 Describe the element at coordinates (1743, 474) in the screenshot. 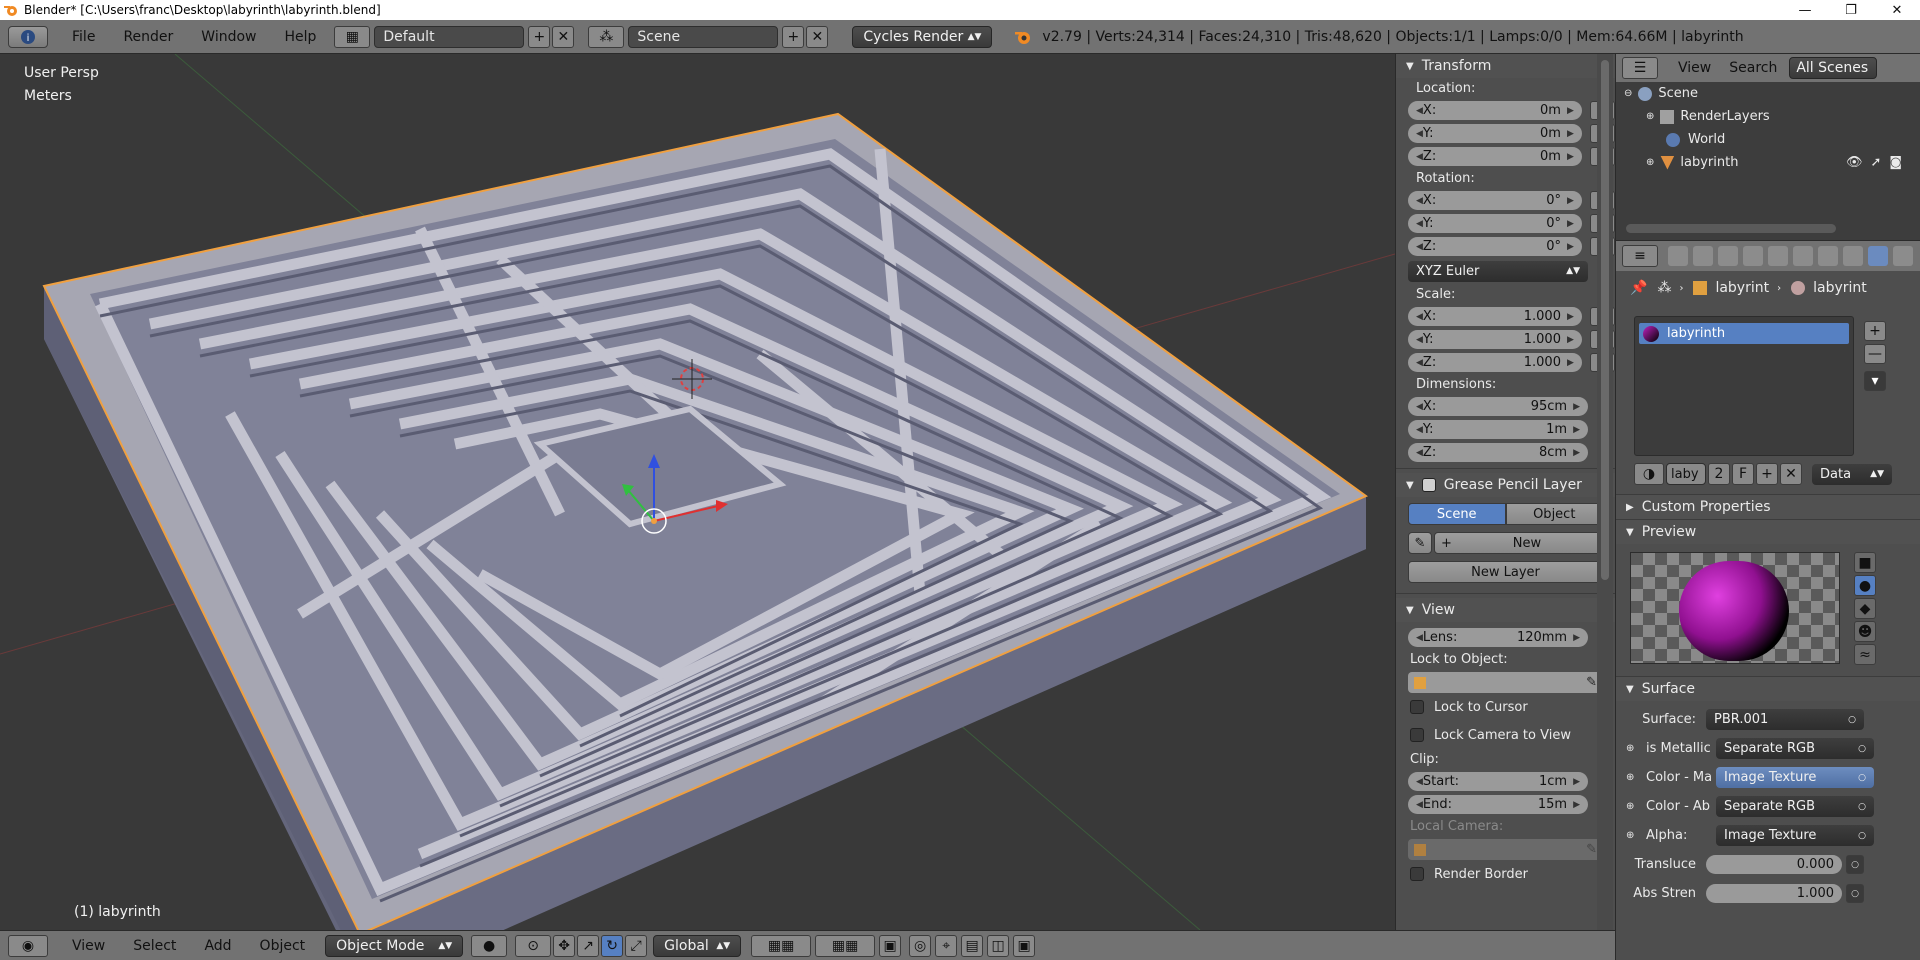

I see `fake-user-toggle: F` at that location.